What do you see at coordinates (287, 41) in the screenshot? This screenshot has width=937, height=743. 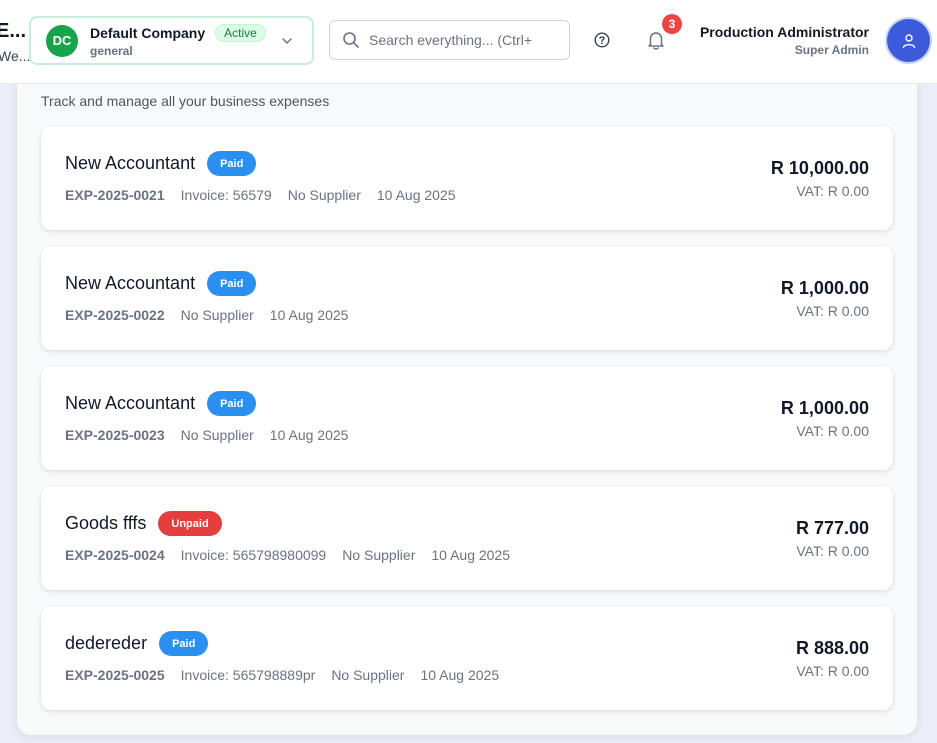 I see `chevron-down-icon` at bounding box center [287, 41].